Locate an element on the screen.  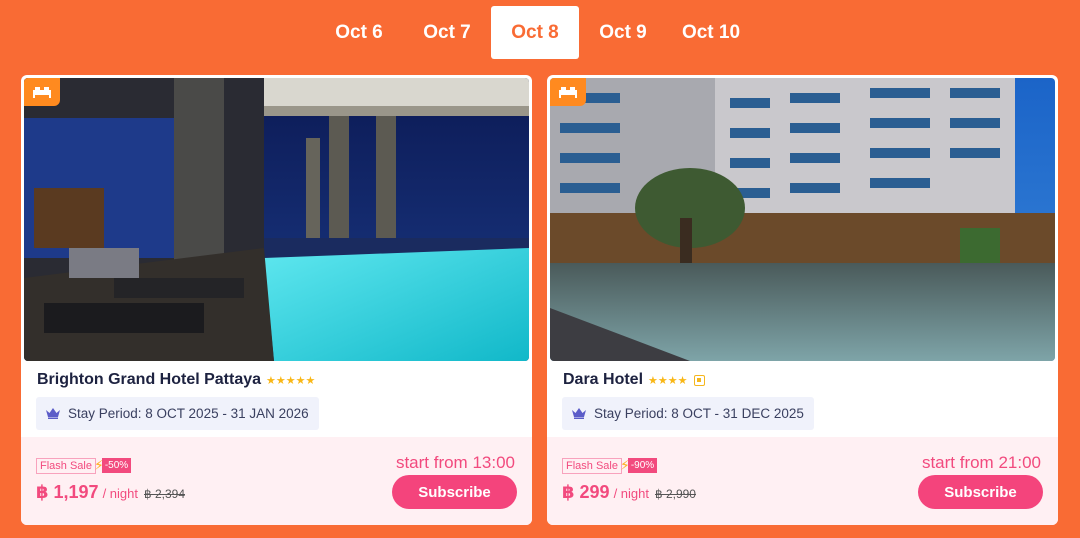
discount-badge: -90% is located at coordinates (642, 465).